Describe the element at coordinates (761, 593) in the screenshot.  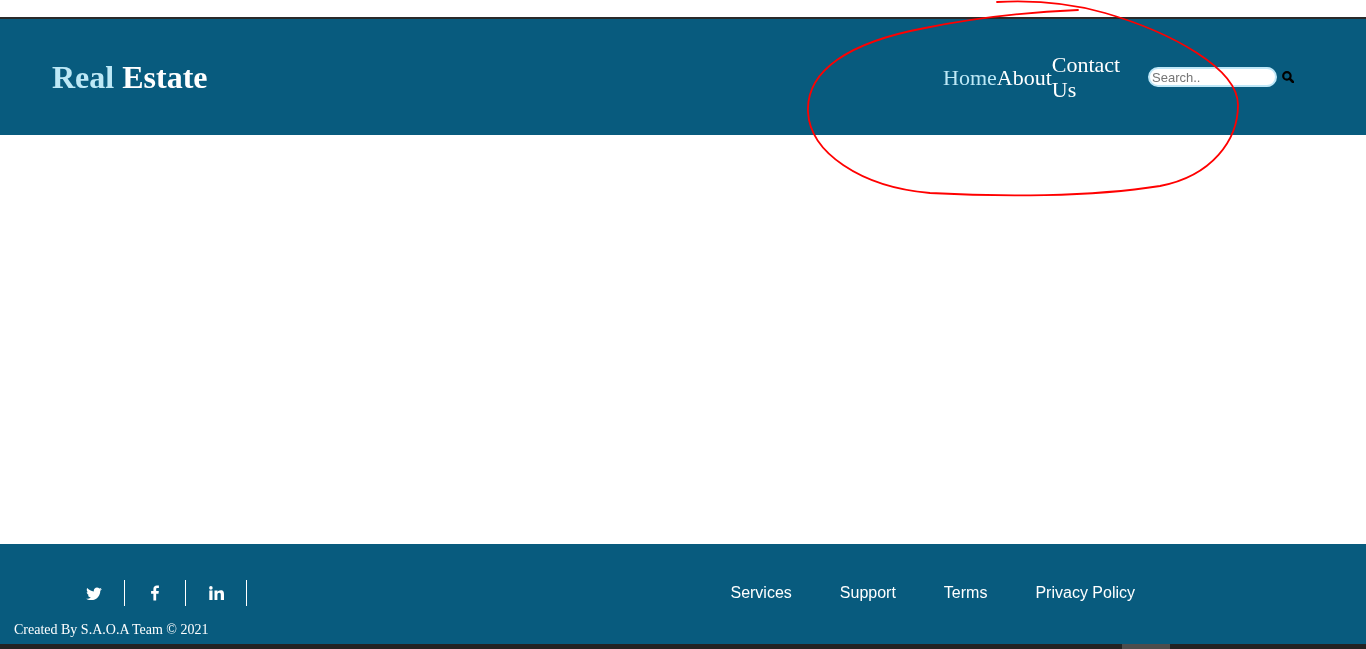
I see `footer-link: Services` at that location.